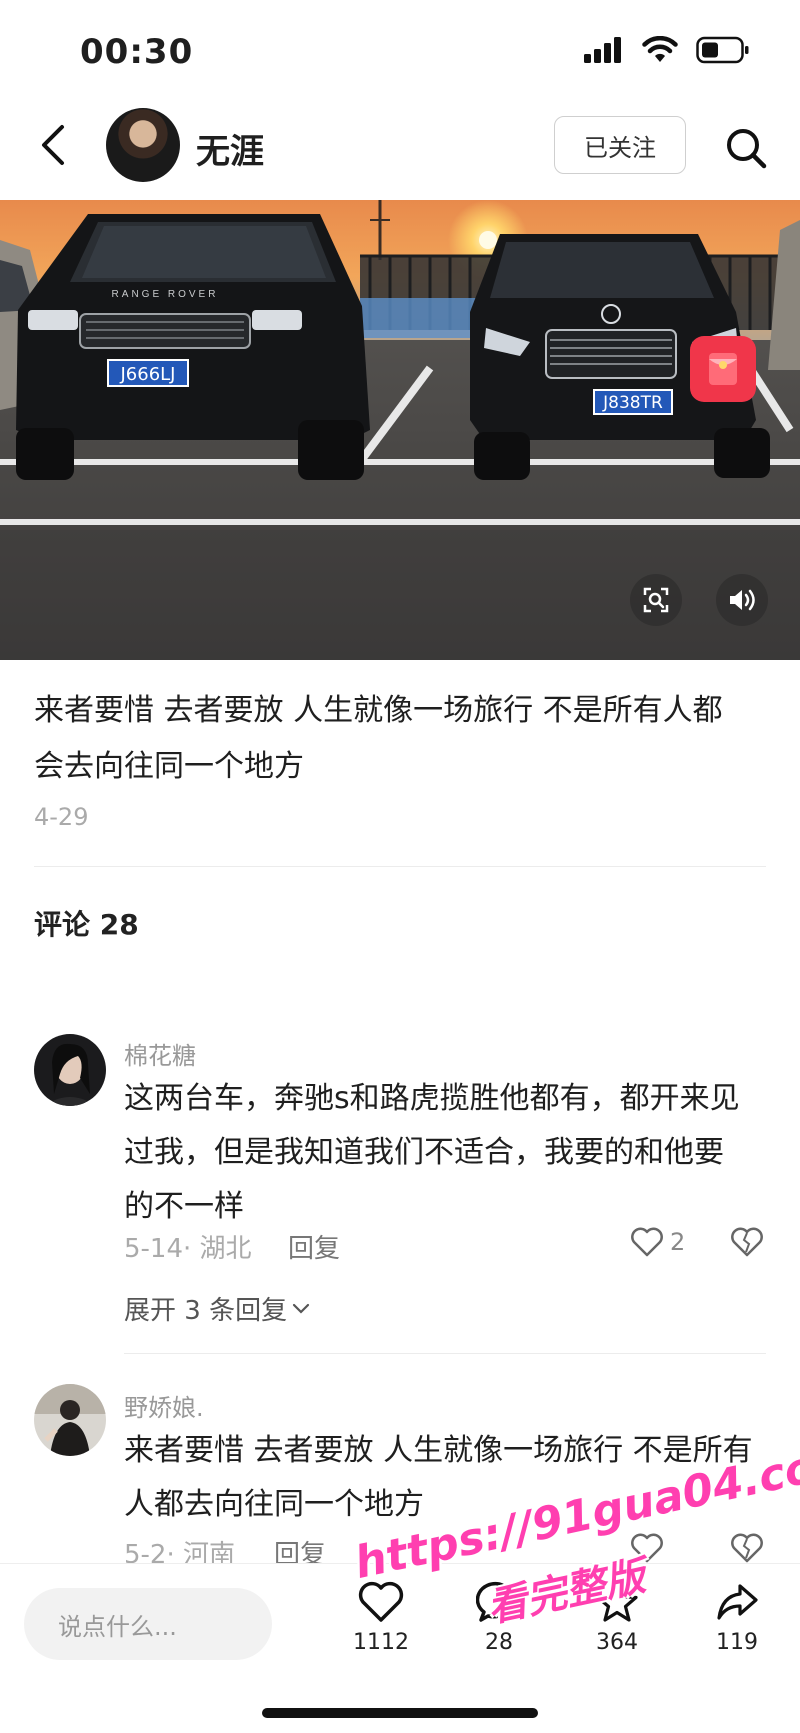 The height and width of the screenshot is (1733, 800). Describe the element at coordinates (61, 817) in the screenshot. I see `post-date: 4-29` at that location.